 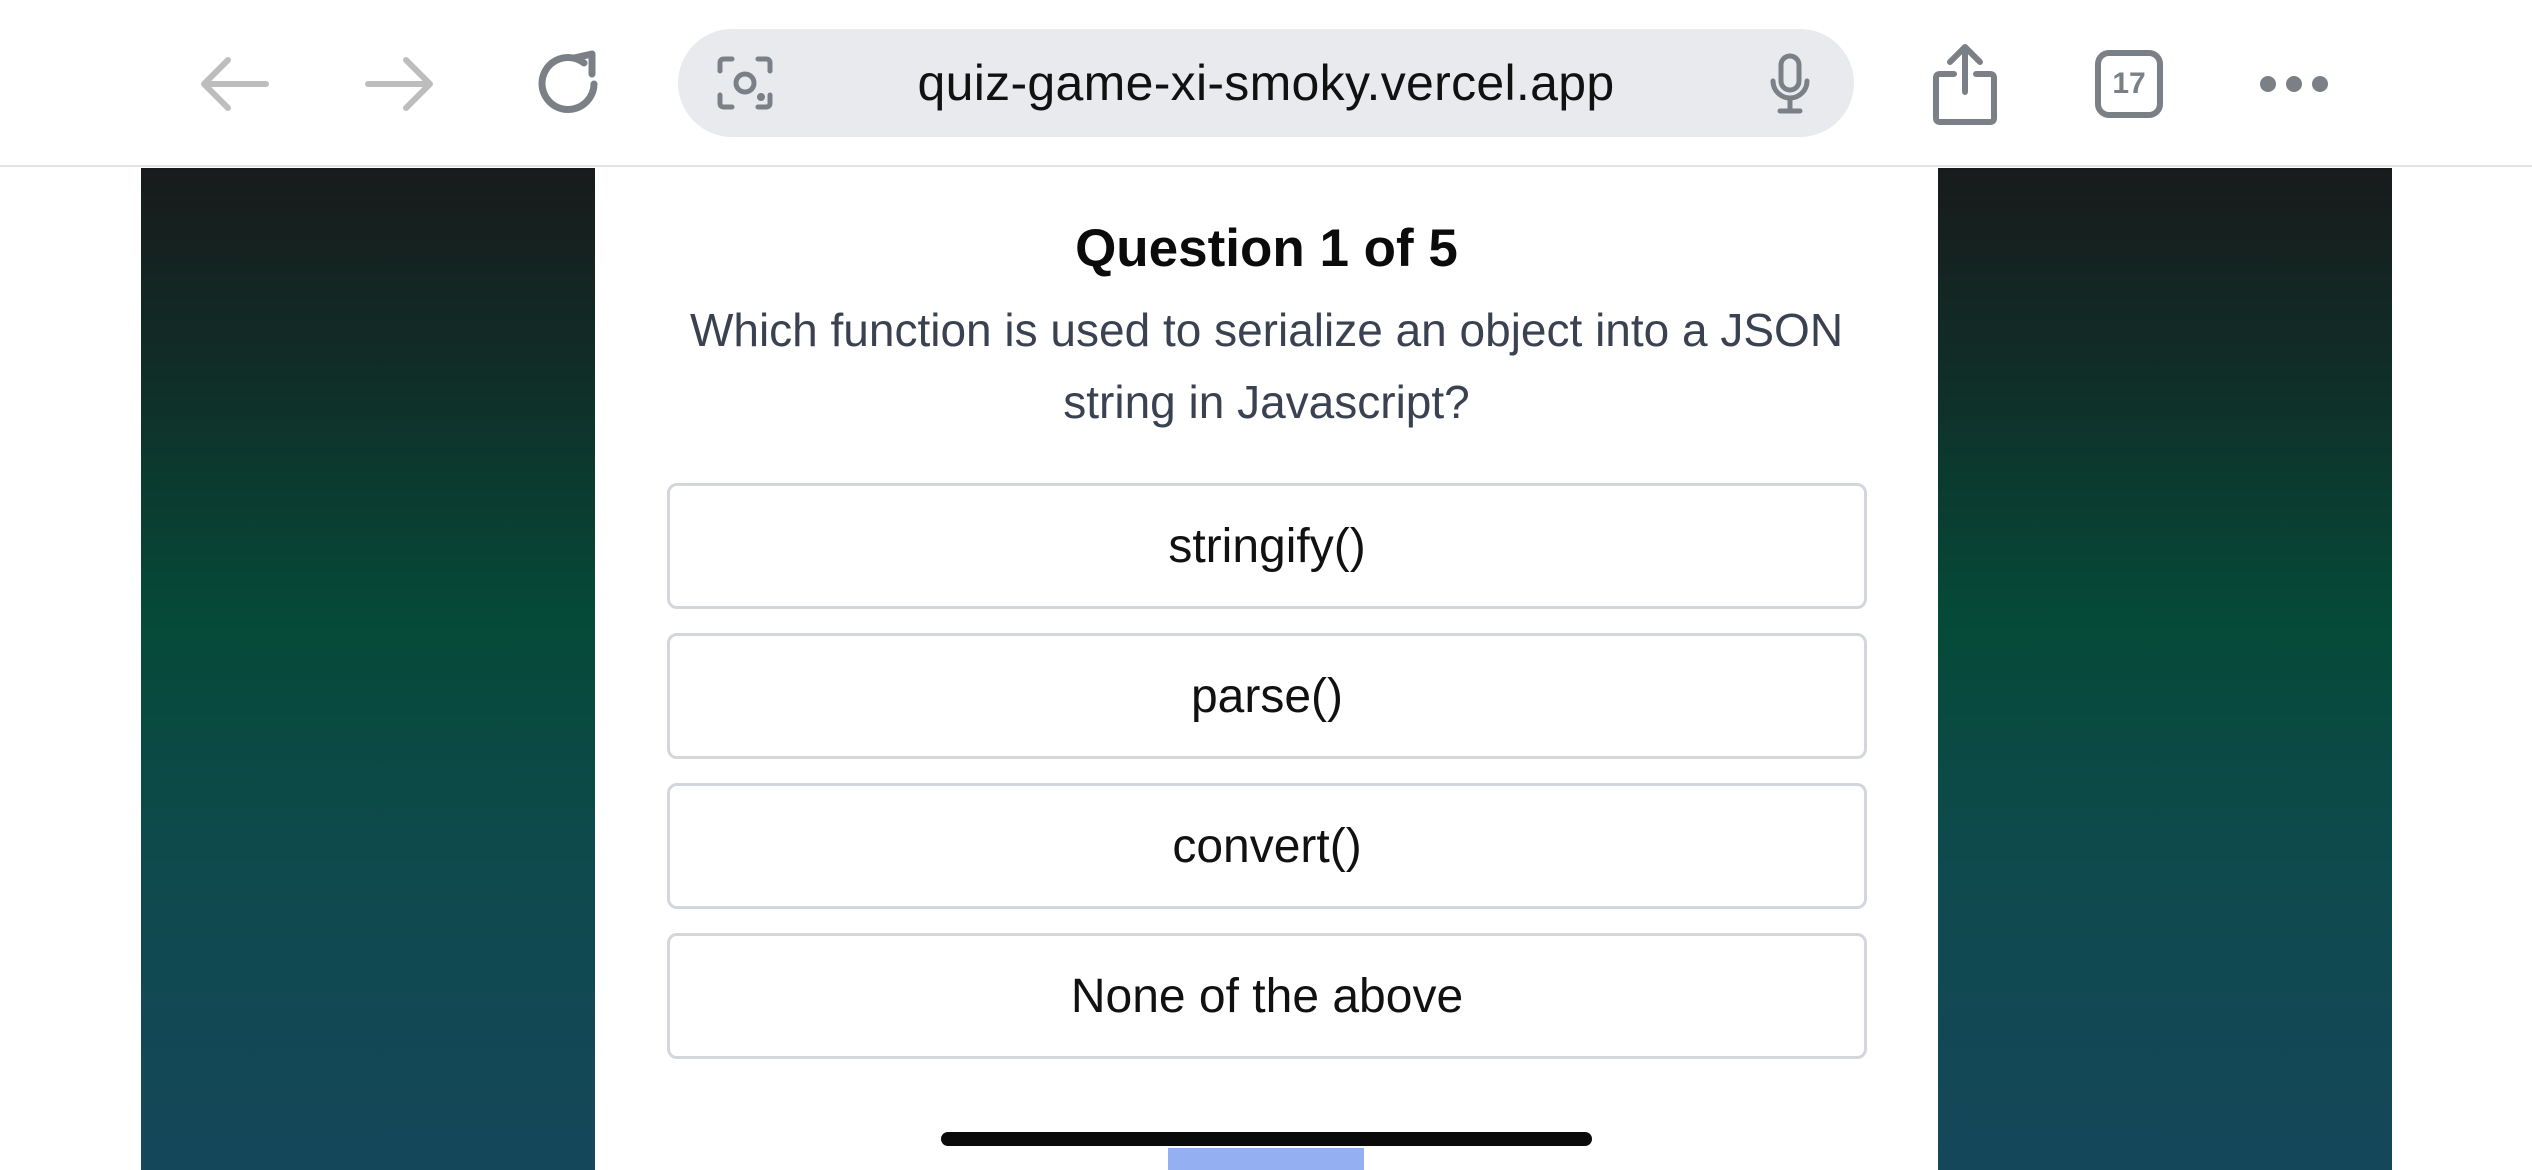 What do you see at coordinates (234, 84) in the screenshot?
I see `arrow-left-icon` at bounding box center [234, 84].